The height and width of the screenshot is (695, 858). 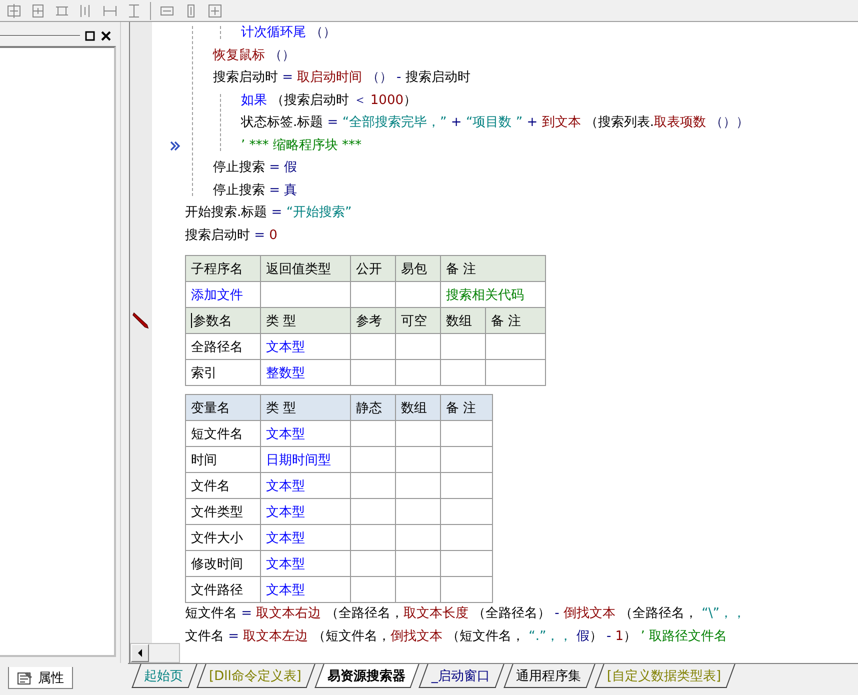 I want to click on code-line: 开始搜索.标题 = “开始搜索”, so click(x=269, y=213).